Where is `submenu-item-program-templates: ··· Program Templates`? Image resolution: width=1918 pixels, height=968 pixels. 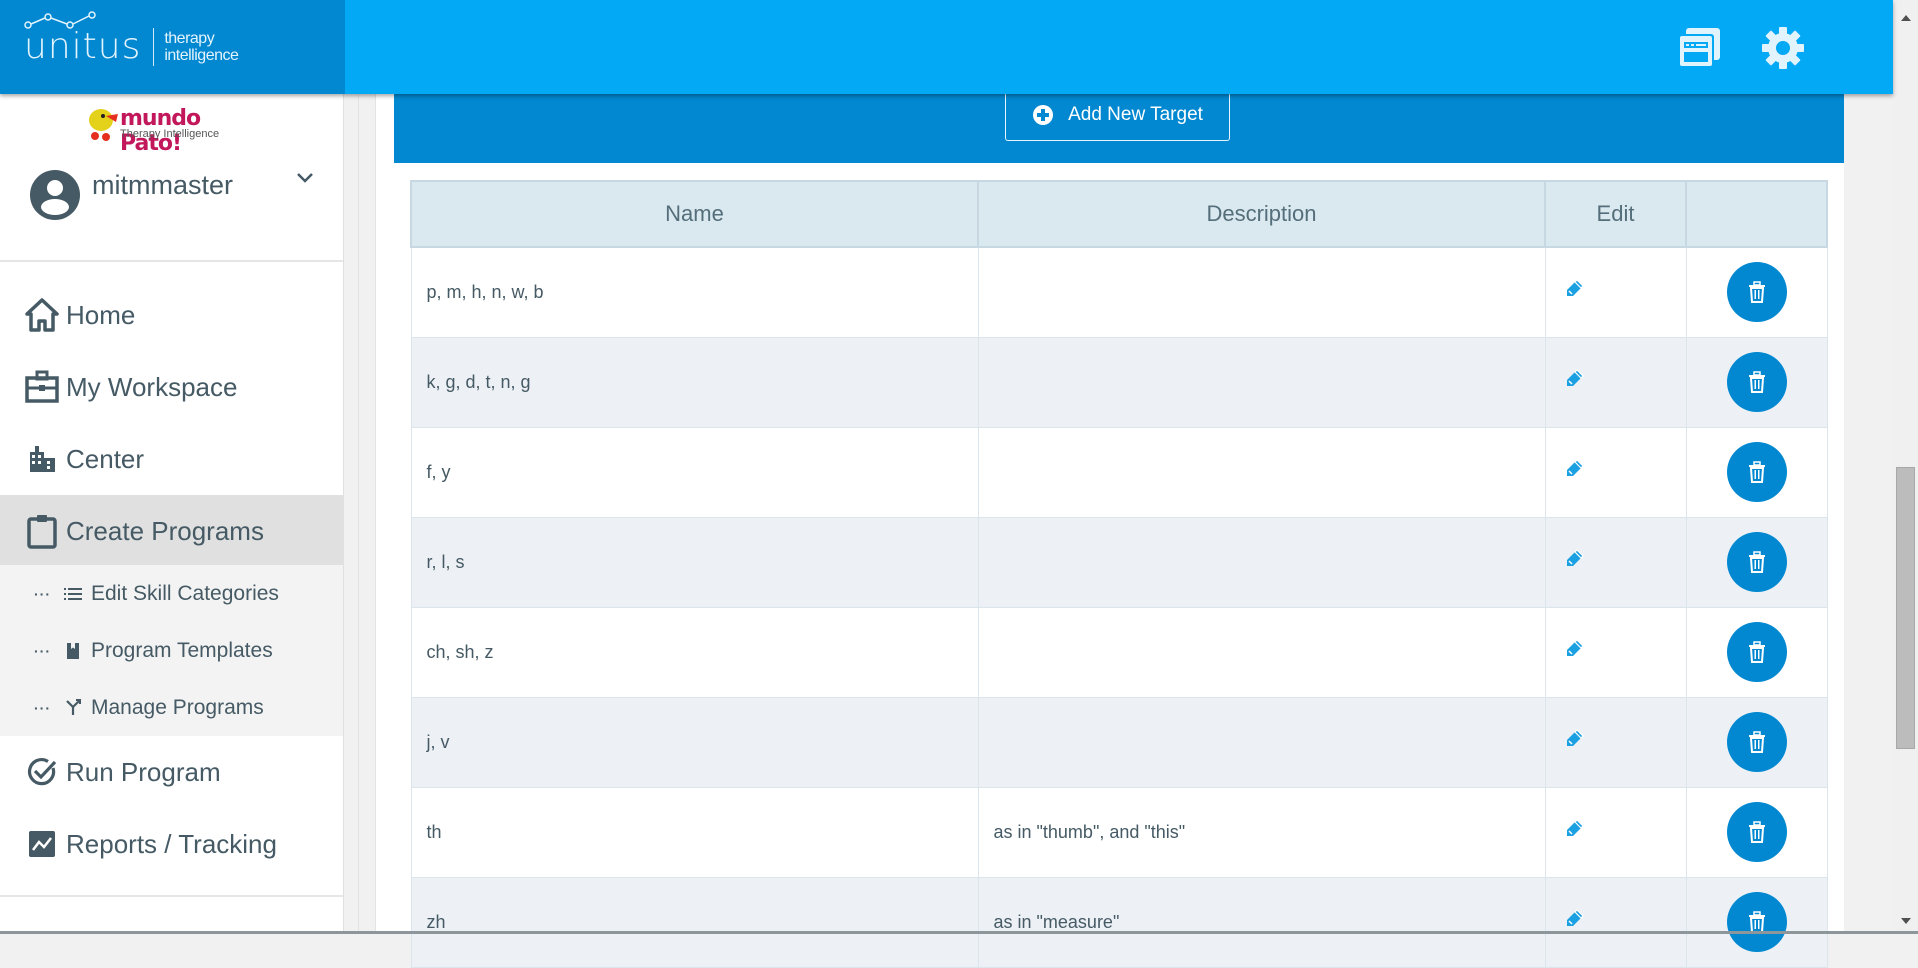 submenu-item-program-templates: ··· Program Templates is located at coordinates (171, 650).